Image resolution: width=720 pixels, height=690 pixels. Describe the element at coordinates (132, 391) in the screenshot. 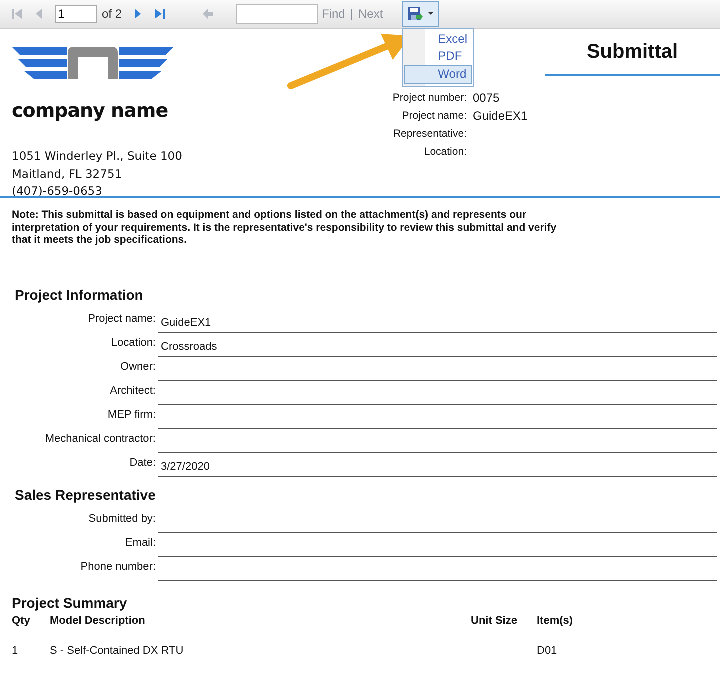

I see `field-label: Architect:` at that location.